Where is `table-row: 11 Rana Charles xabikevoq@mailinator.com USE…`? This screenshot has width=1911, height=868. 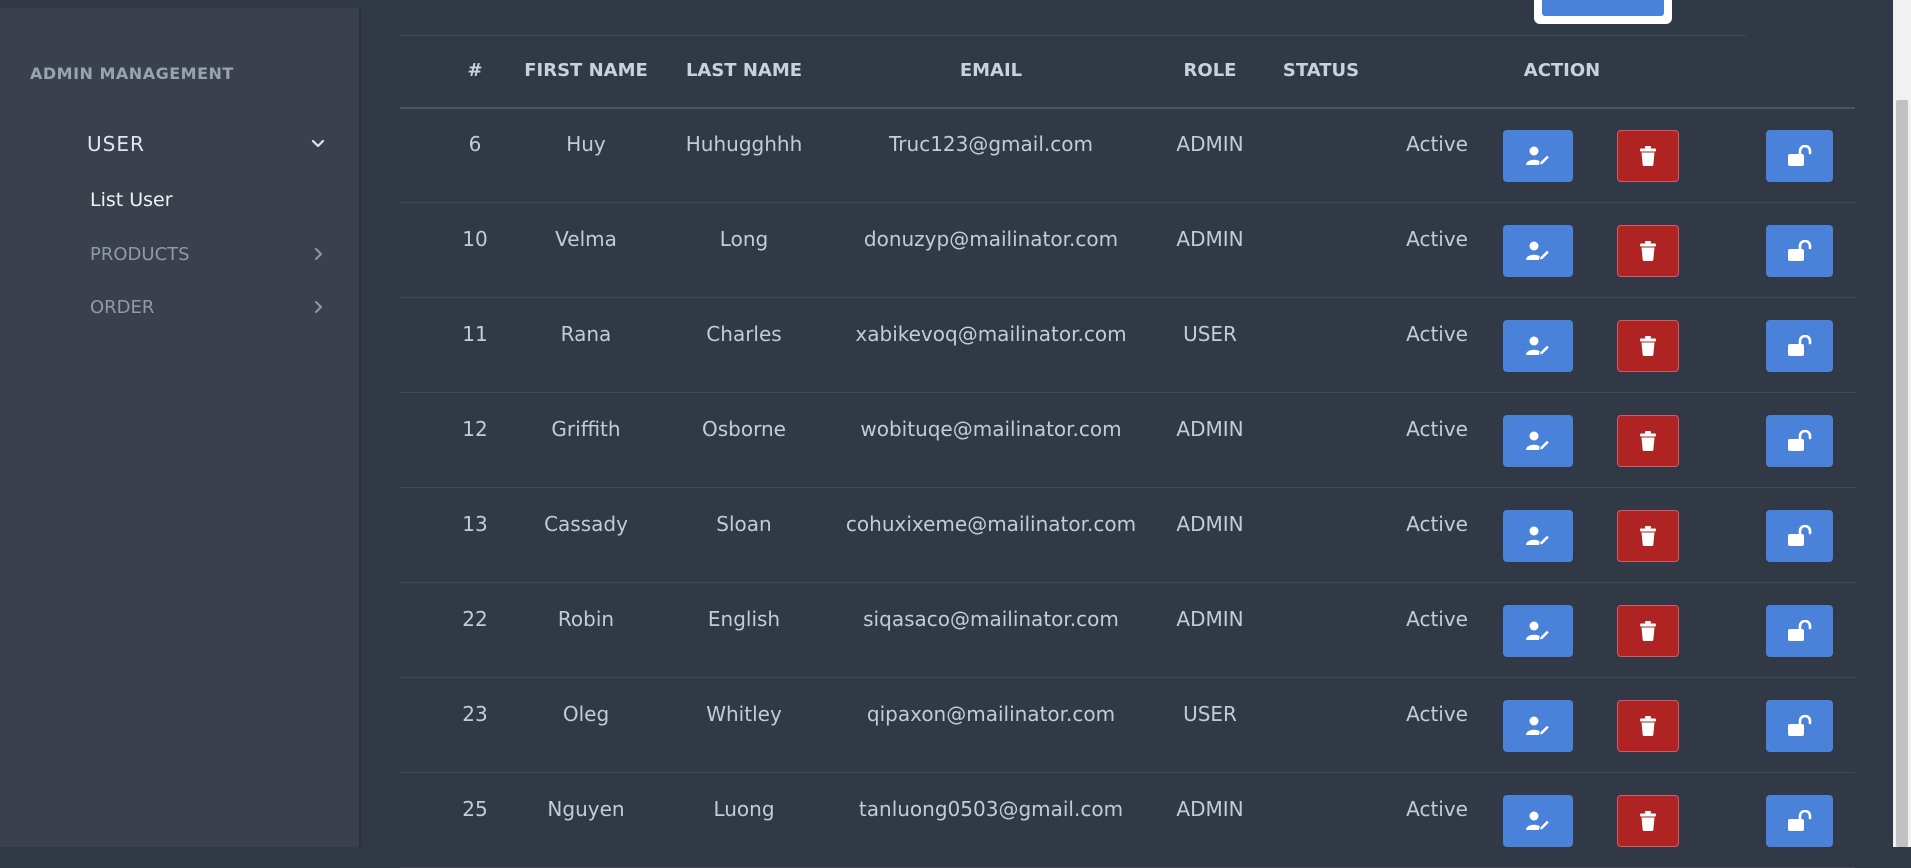
table-row: 11 Rana Charles xabikevoq@mailinator.com USE… is located at coordinates (1127, 345).